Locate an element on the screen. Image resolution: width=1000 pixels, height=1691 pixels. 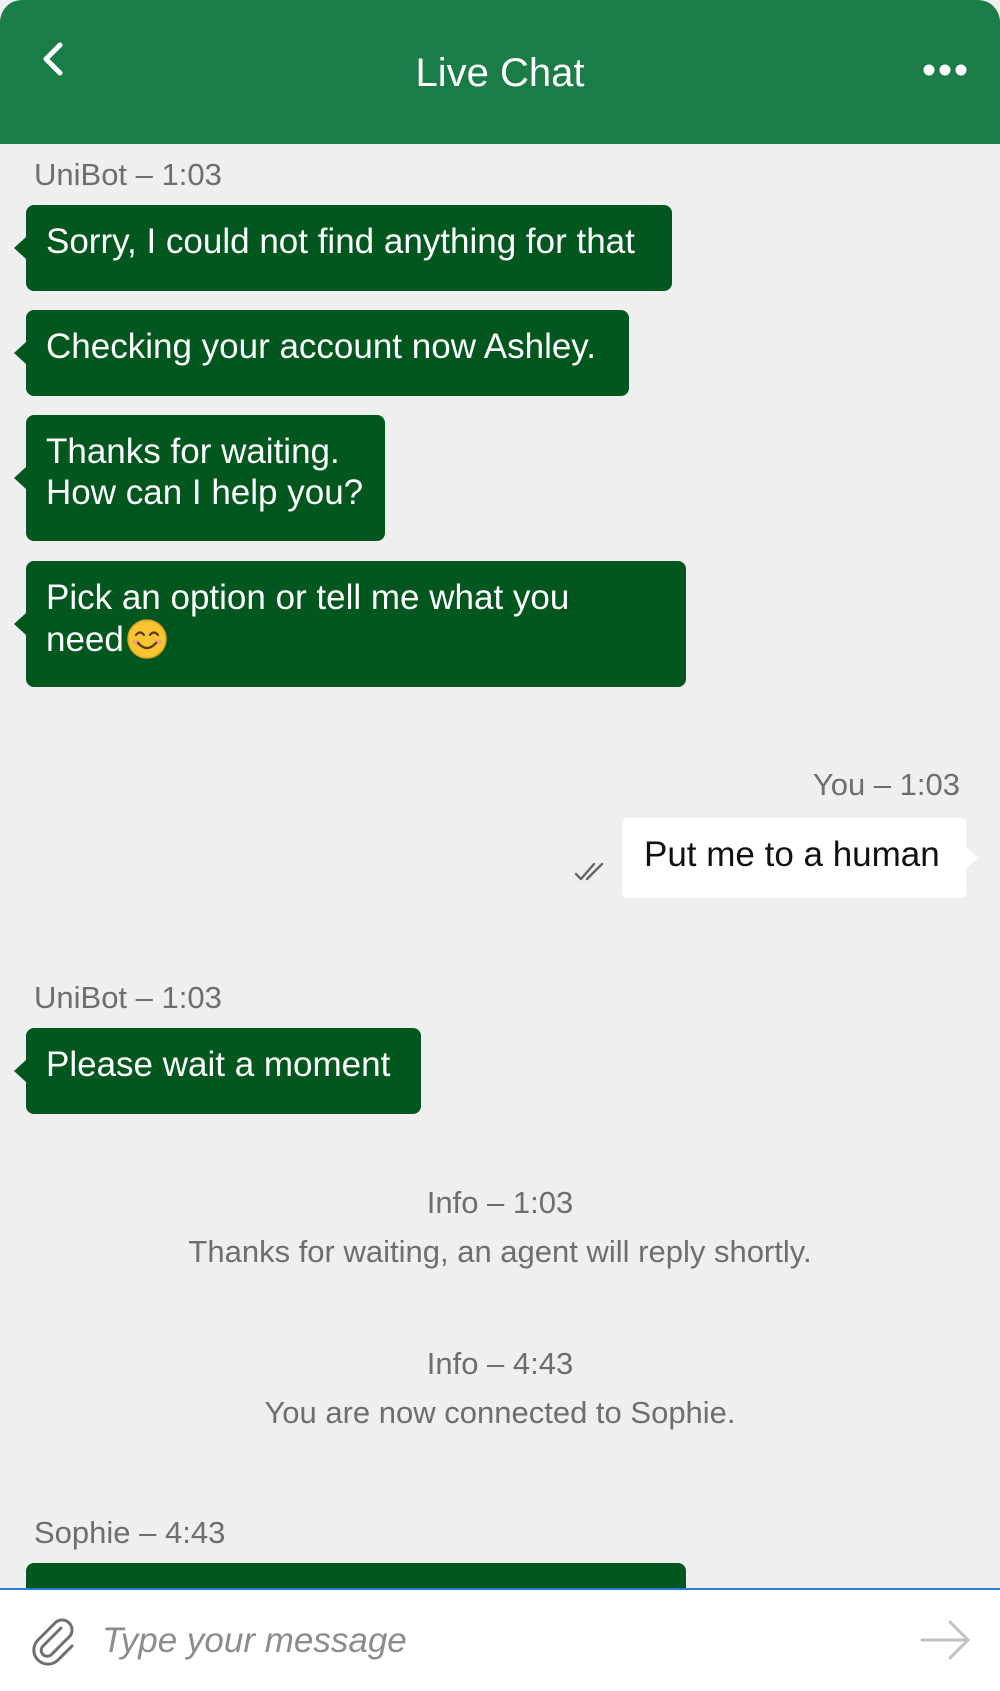
message-composer is located at coordinates (500, 1639).